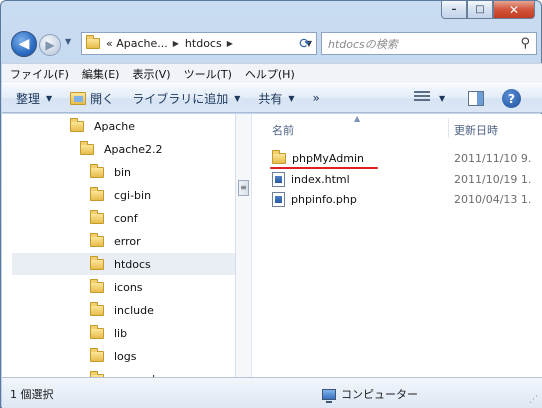 This screenshot has height=408, width=542. What do you see at coordinates (476, 98) in the screenshot?
I see `preview-pane-icon` at bounding box center [476, 98].